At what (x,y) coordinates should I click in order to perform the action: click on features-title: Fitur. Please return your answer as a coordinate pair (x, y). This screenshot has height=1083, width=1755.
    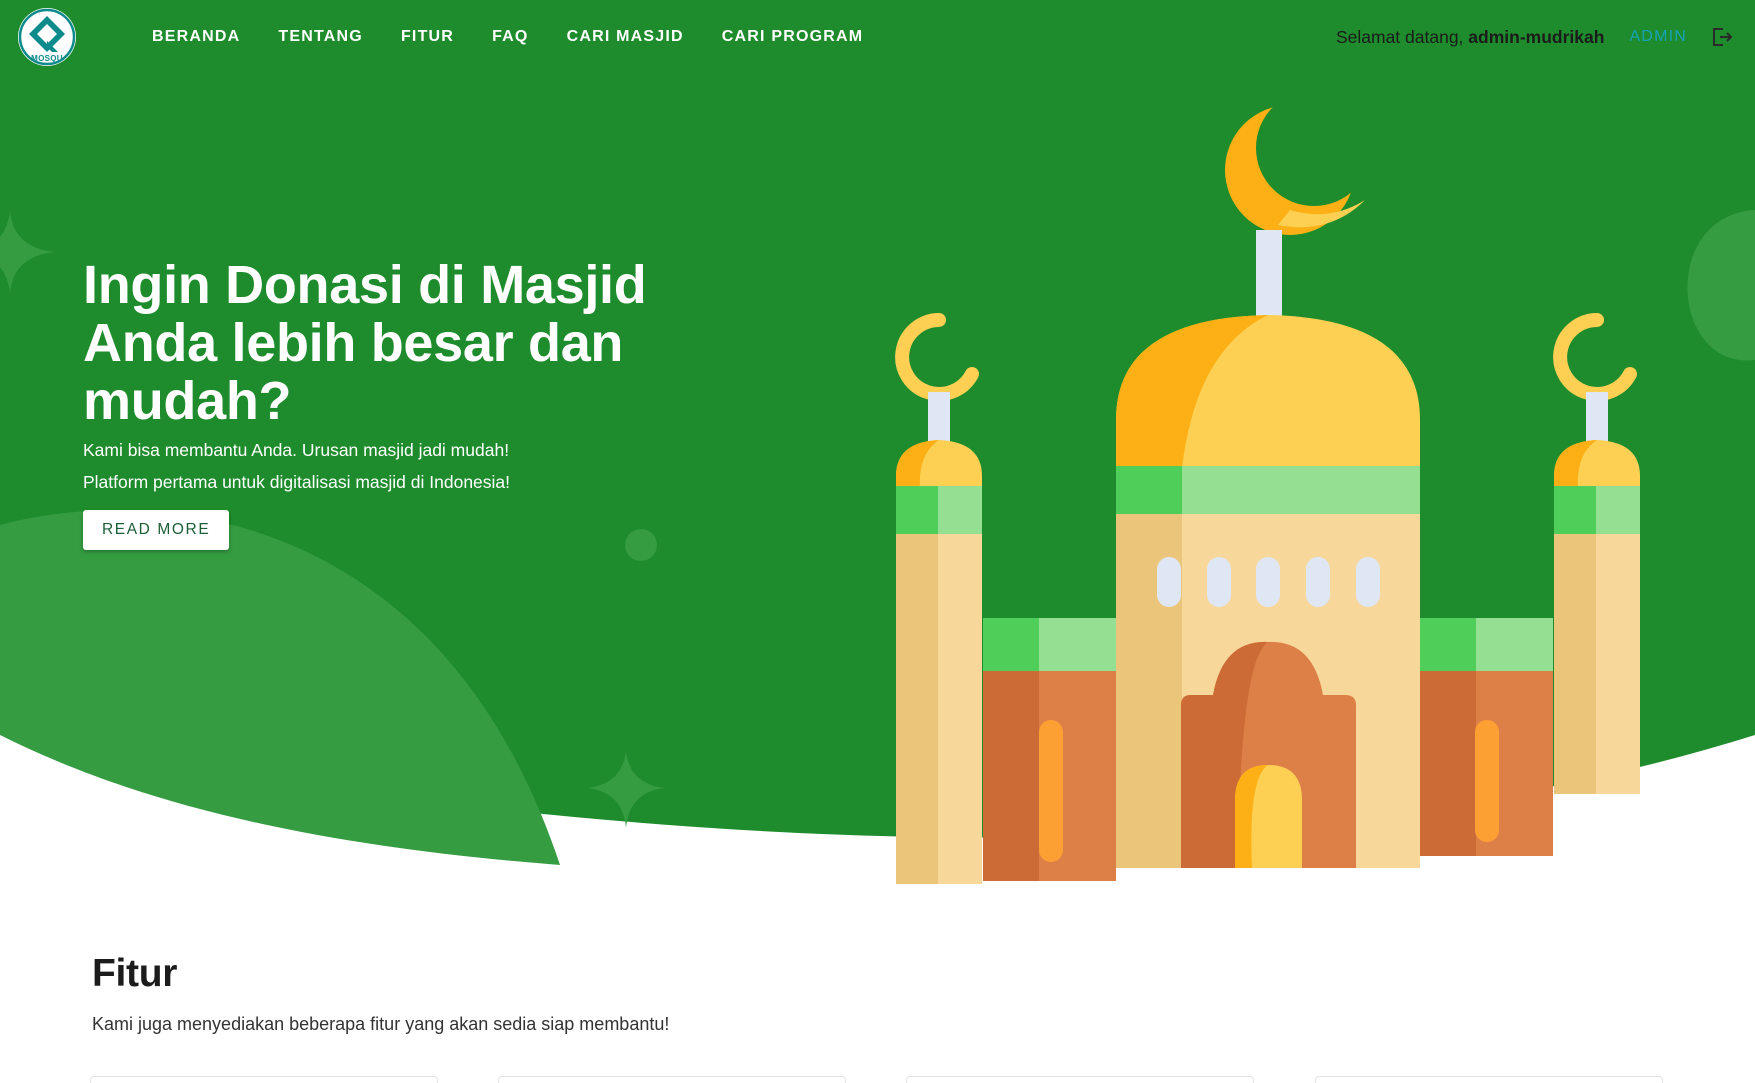
    Looking at the image, I should click on (135, 973).